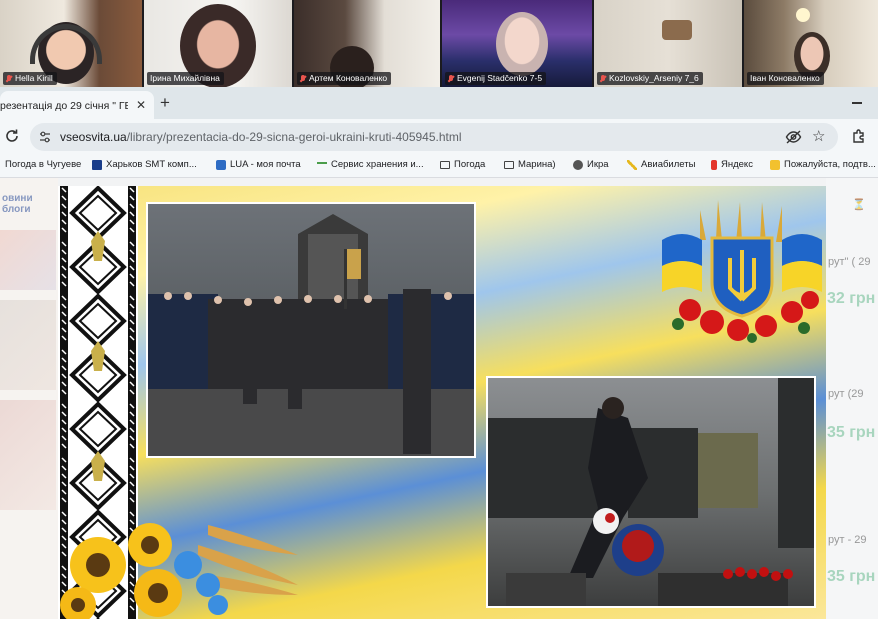 This screenshot has width=878, height=619. What do you see at coordinates (522, 44) in the screenshot?
I see `participant-avatar` at bounding box center [522, 44].